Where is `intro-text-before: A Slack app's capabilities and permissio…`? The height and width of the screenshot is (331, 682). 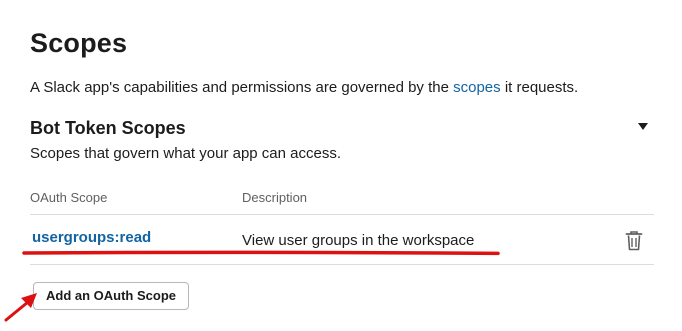
intro-text-before: A Slack app's capabilities and permissio… is located at coordinates (239, 87).